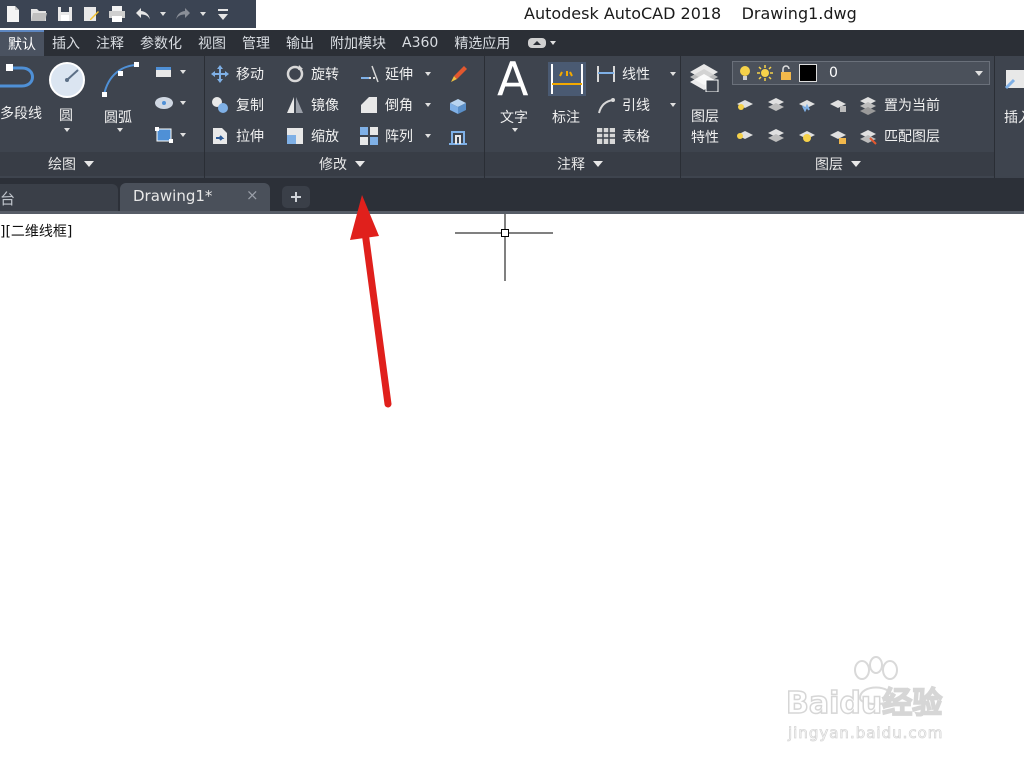  What do you see at coordinates (295, 74) in the screenshot?
I see `rotate-icon` at bounding box center [295, 74].